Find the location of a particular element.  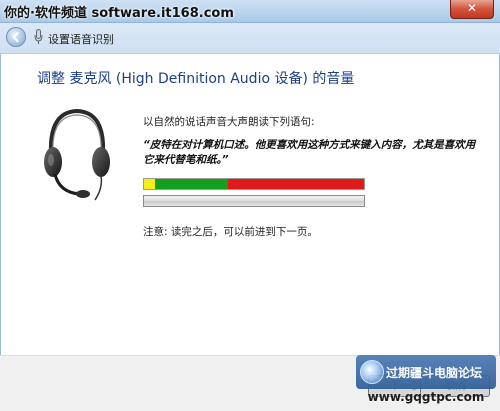

back-arrow-icon is located at coordinates (15, 37).